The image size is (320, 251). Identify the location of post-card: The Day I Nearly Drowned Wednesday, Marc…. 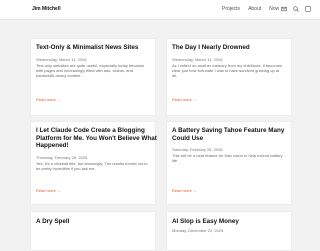
(229, 77).